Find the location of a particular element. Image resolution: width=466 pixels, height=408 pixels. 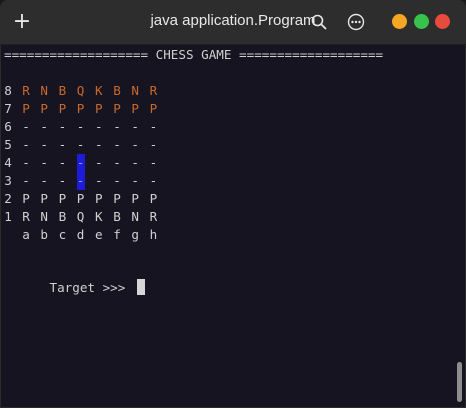

search-icon is located at coordinates (319, 22).